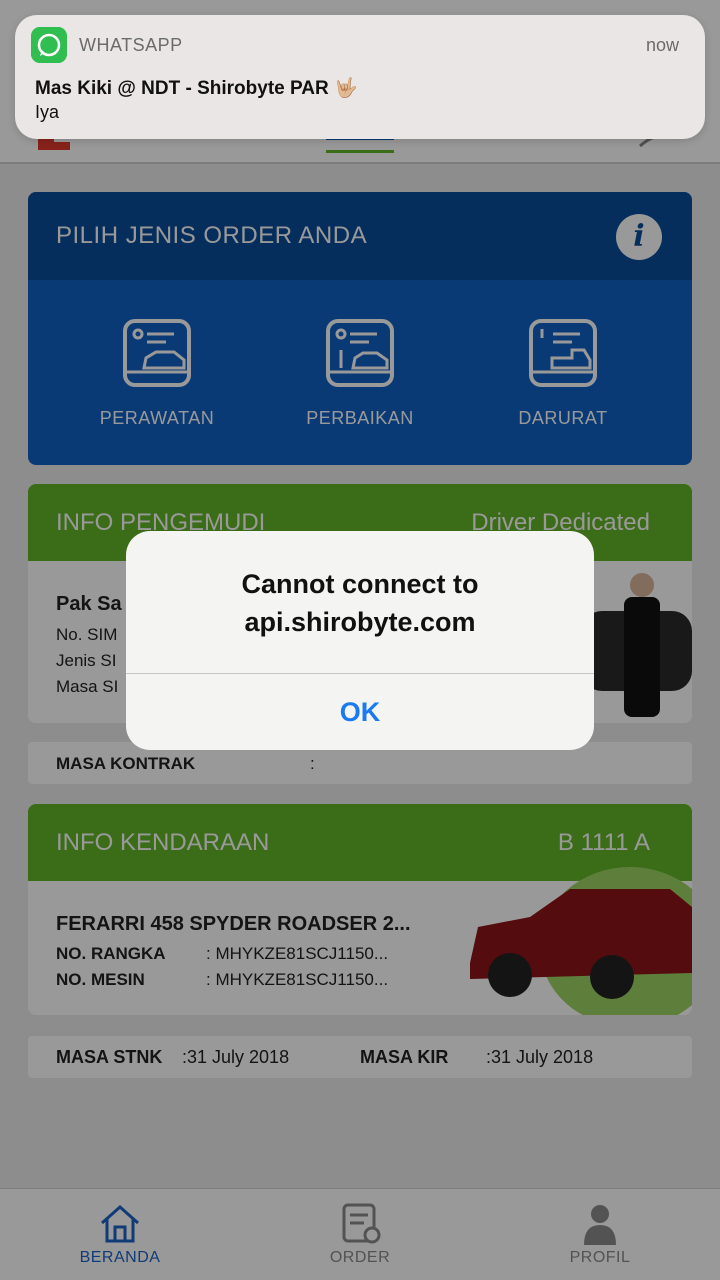 The width and height of the screenshot is (720, 1280). I want to click on notification-app-name: WHATSAPP, so click(131, 45).